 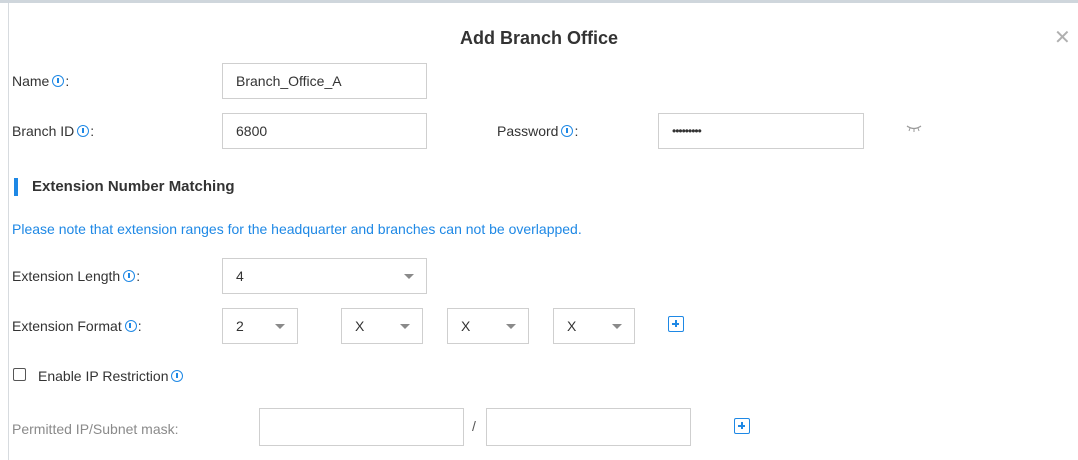 I want to click on password-label: Password, so click(x=528, y=131).